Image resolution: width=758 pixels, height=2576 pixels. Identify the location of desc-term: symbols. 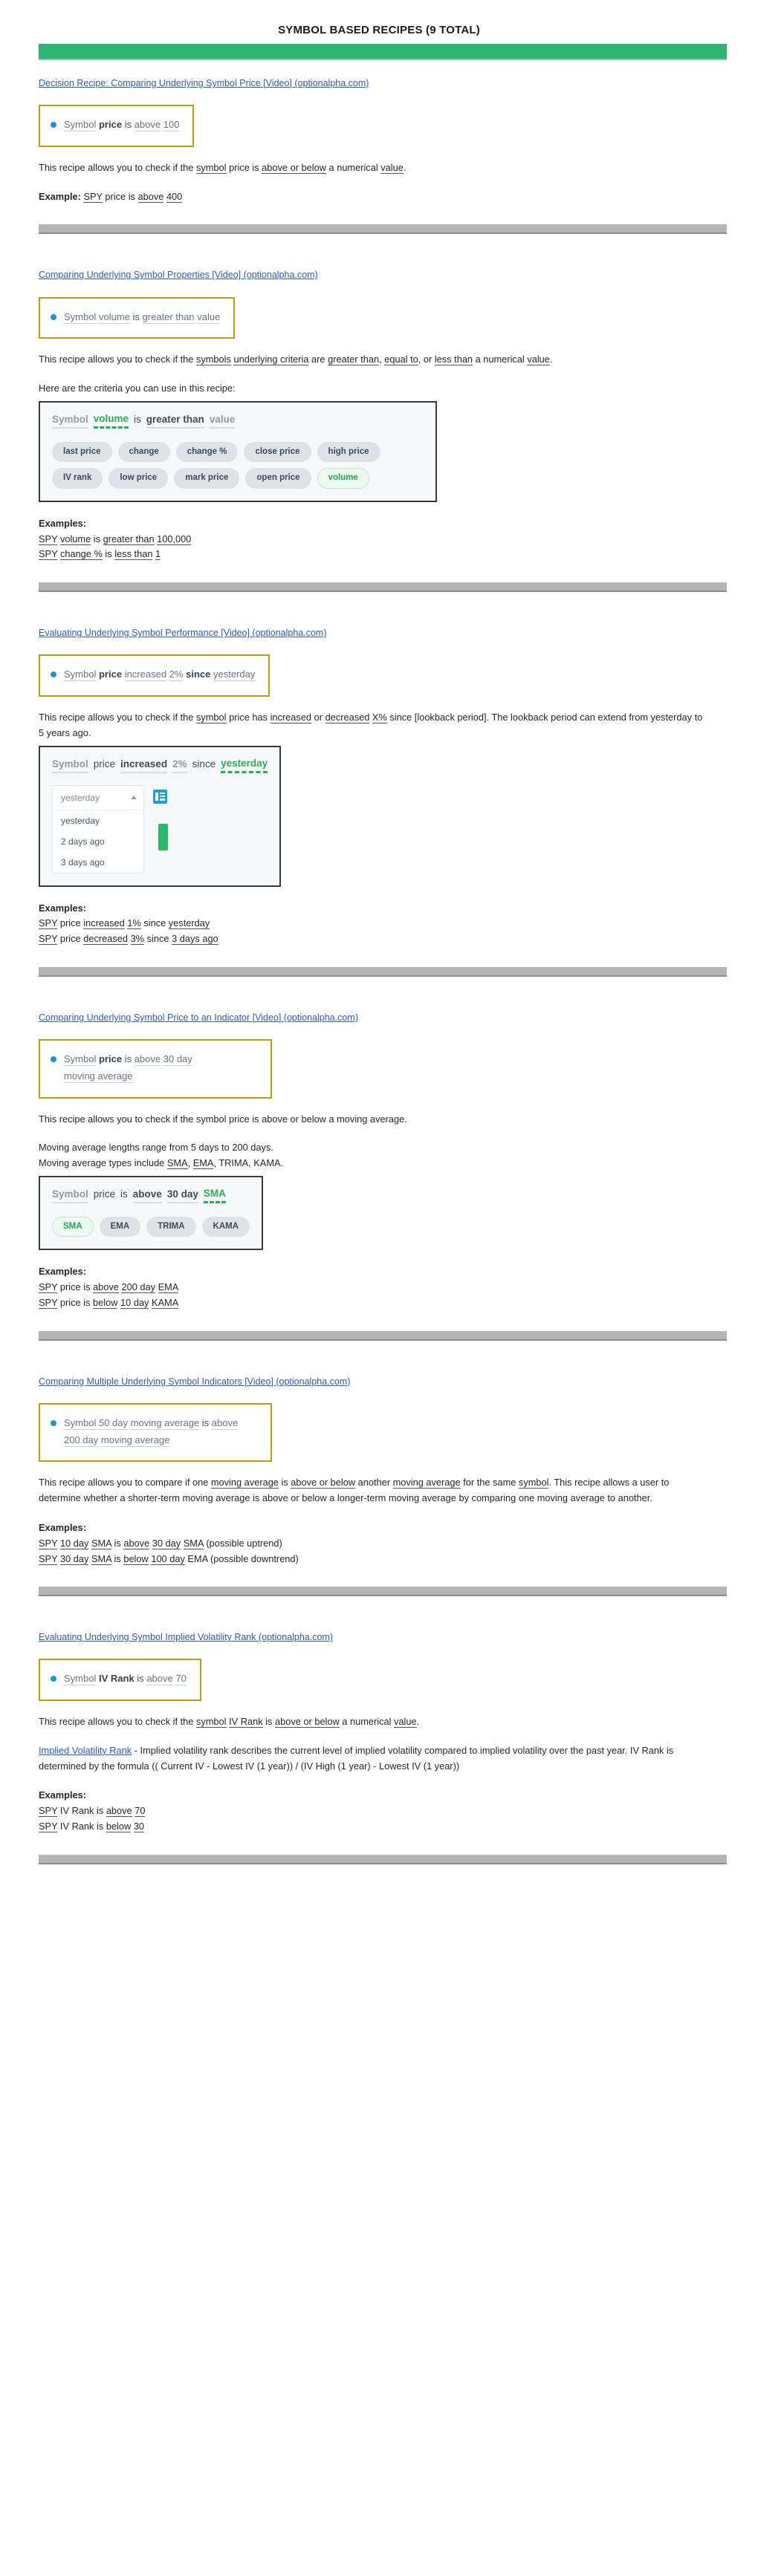
(213, 360).